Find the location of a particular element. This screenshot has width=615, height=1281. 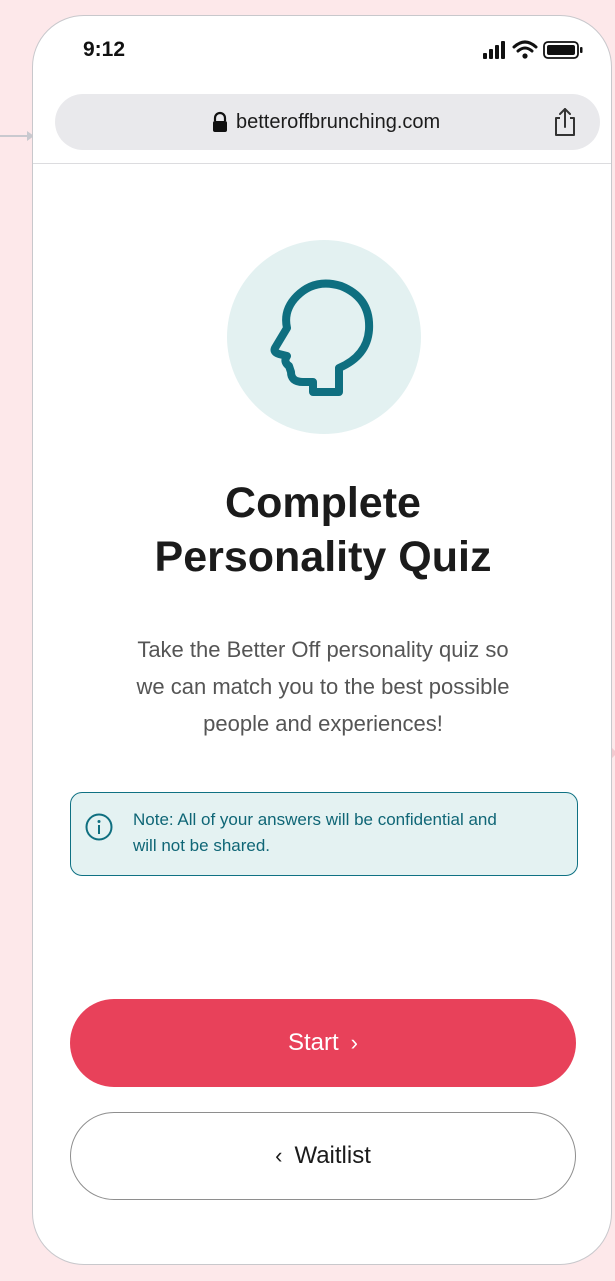

info-icon is located at coordinates (99, 827).